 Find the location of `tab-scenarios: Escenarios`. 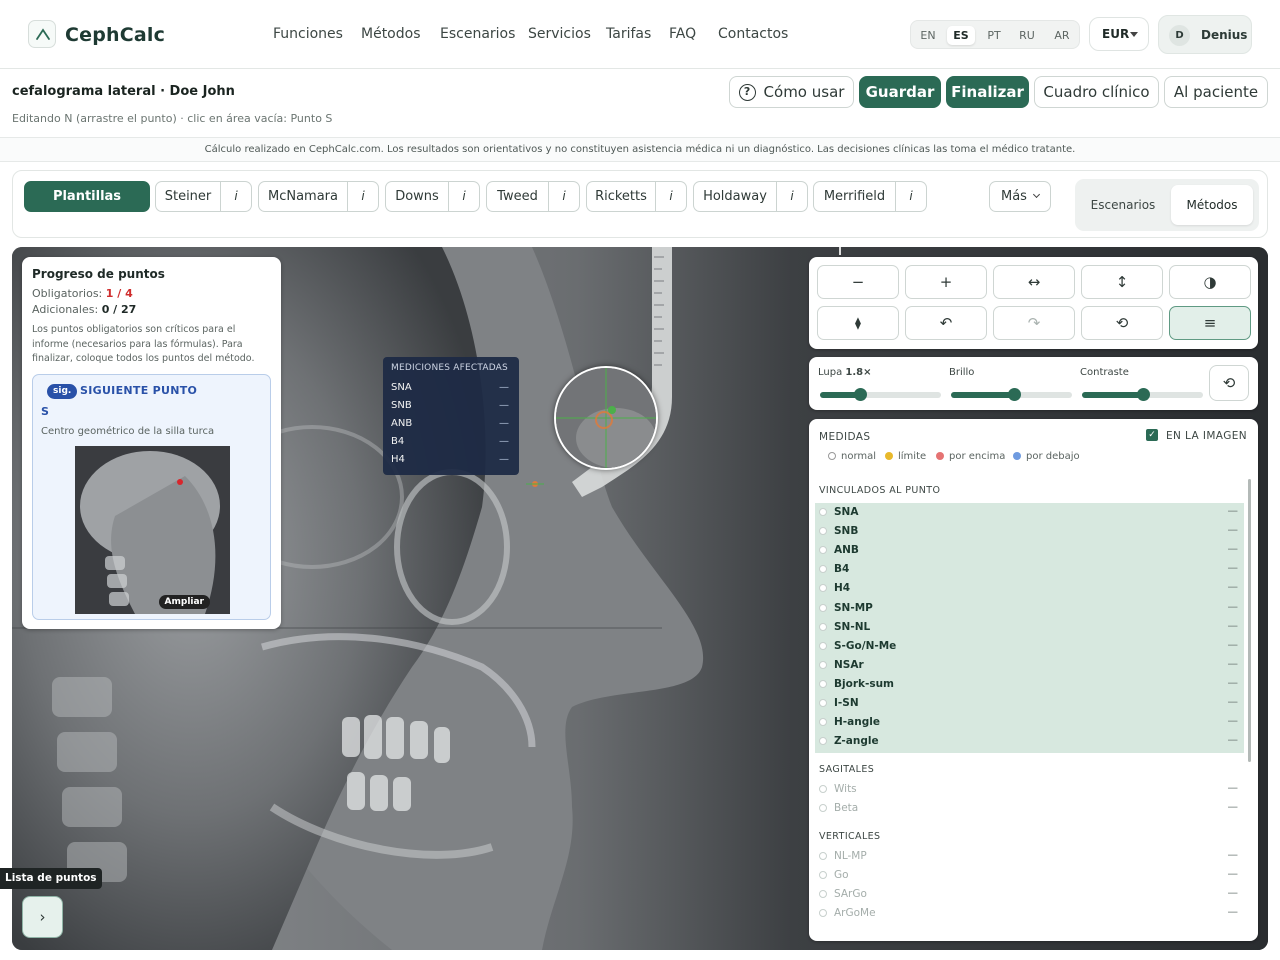

tab-scenarios: Escenarios is located at coordinates (1123, 205).